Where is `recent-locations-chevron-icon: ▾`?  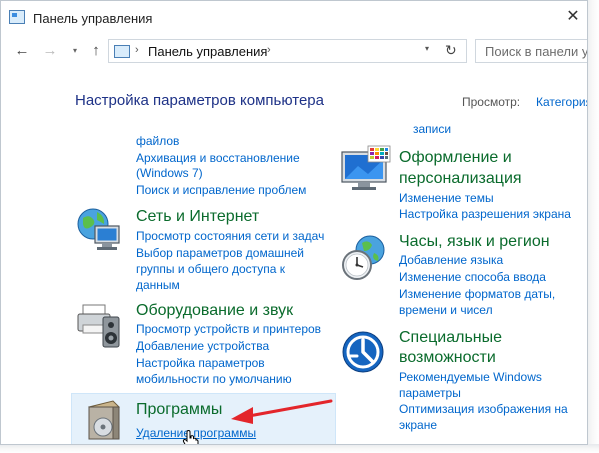 recent-locations-chevron-icon: ▾ is located at coordinates (75, 51).